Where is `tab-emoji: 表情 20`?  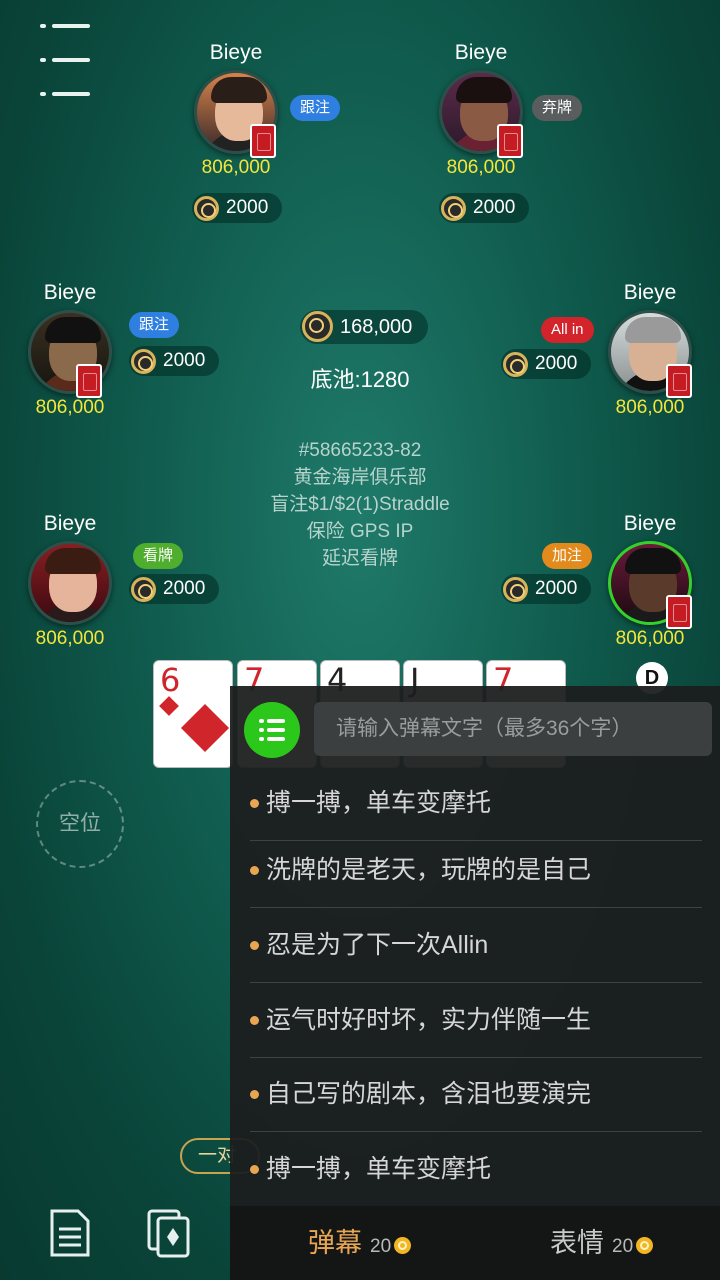
tab-emoji: 表情 20 is located at coordinates (602, 1243).